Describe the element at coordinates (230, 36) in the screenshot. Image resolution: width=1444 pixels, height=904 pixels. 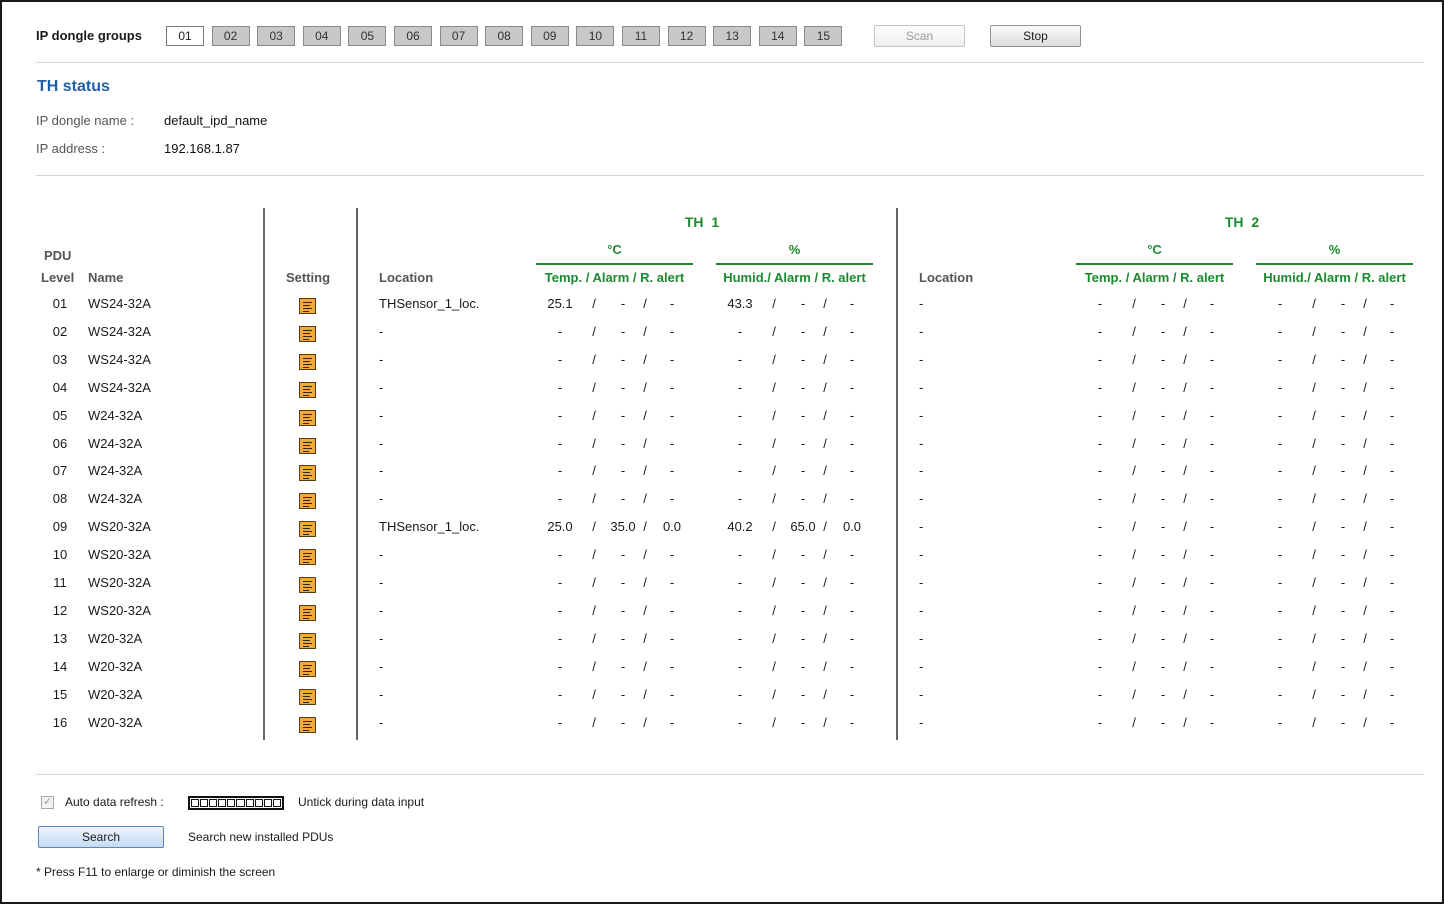
I see `group-tab-02: 02` at that location.